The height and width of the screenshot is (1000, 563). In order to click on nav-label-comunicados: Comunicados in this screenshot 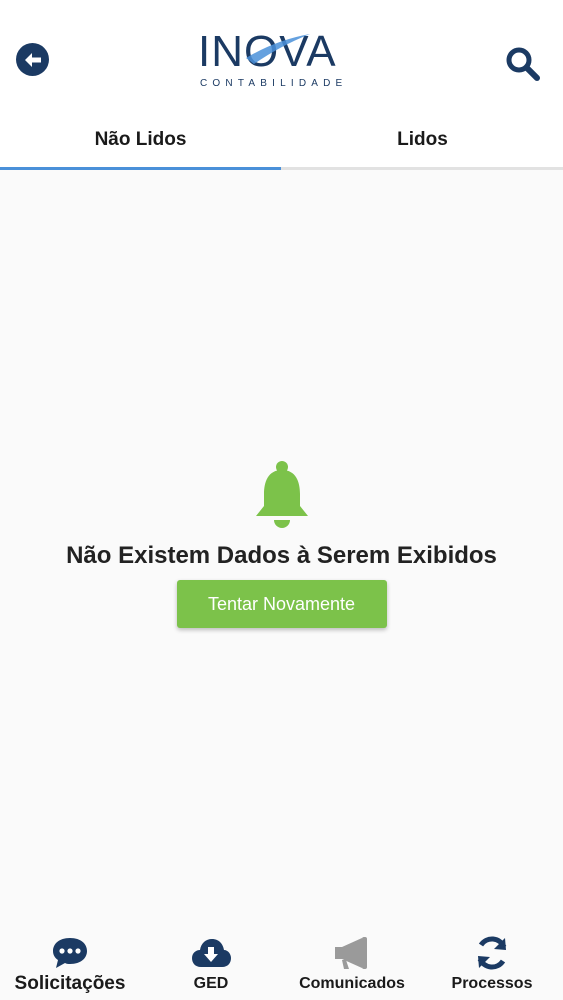, I will do `click(352, 983)`.